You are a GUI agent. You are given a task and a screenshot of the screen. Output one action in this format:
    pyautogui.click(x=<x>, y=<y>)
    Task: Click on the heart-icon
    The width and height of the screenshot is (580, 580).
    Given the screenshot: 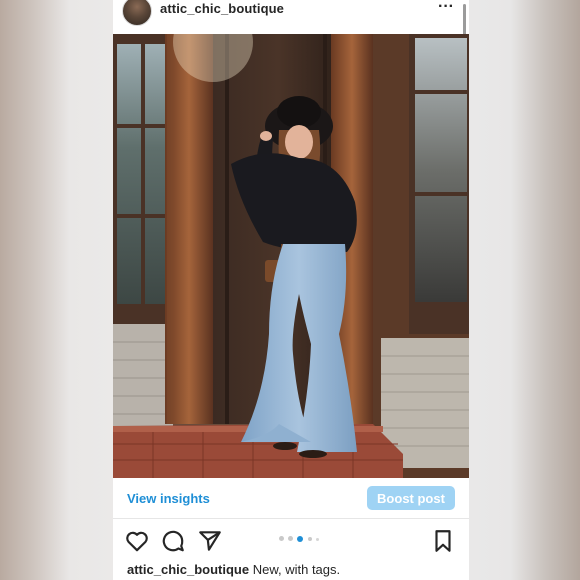 What is the action you would take?
    pyautogui.click(x=137, y=541)
    